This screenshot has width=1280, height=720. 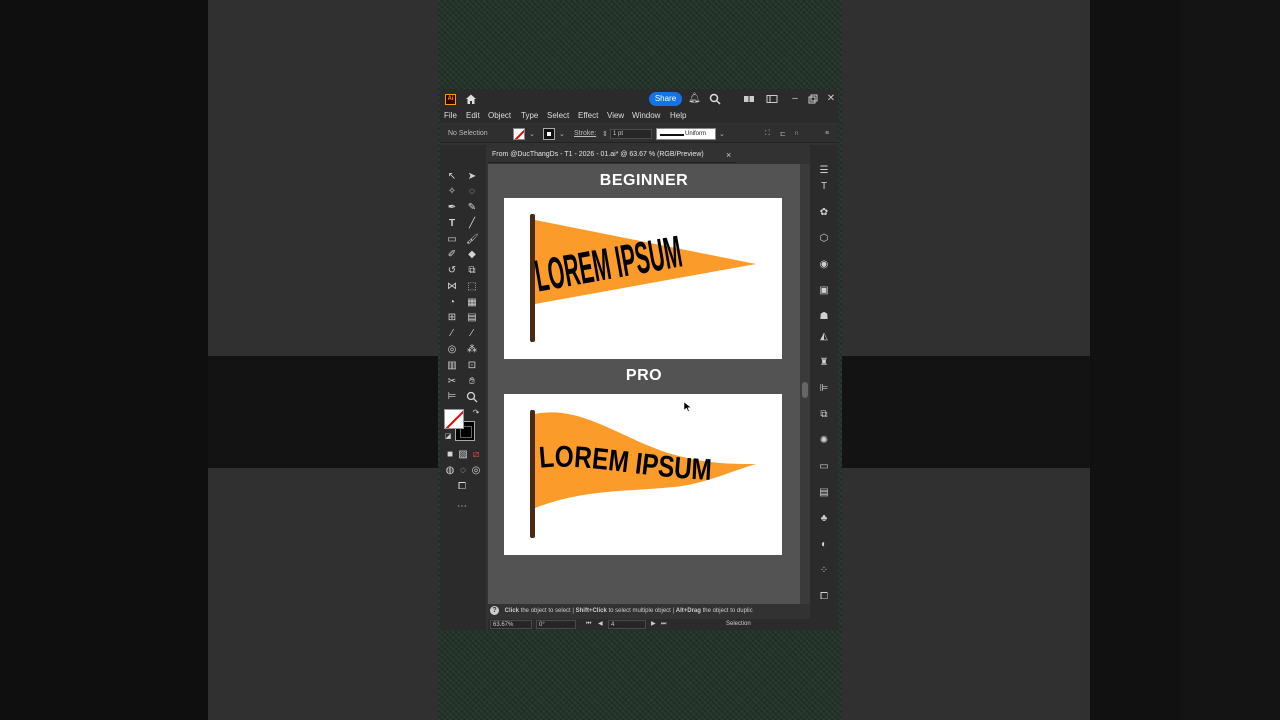 What do you see at coordinates (452, 318) in the screenshot?
I see `mesh-tool-icon: ⊞` at bounding box center [452, 318].